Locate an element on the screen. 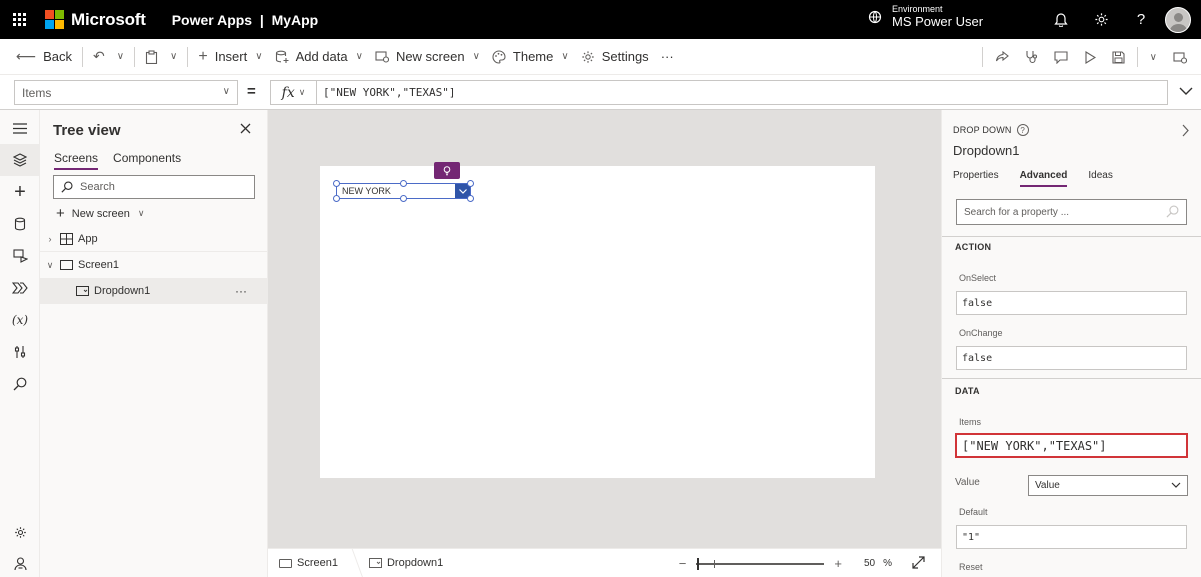 This screenshot has height=577, width=1201. environment-picker: Environment MS Power User is located at coordinates (925, 16).